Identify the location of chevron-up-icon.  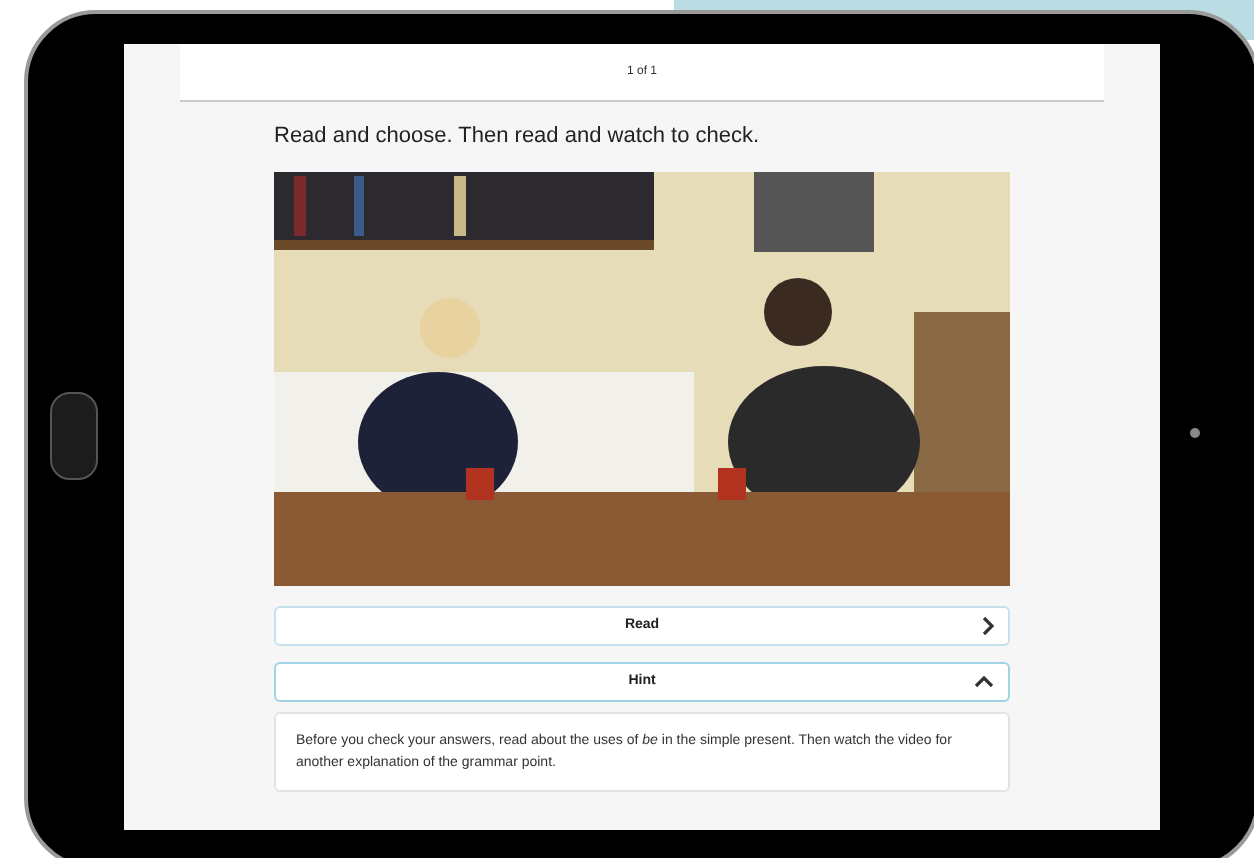
(984, 682).